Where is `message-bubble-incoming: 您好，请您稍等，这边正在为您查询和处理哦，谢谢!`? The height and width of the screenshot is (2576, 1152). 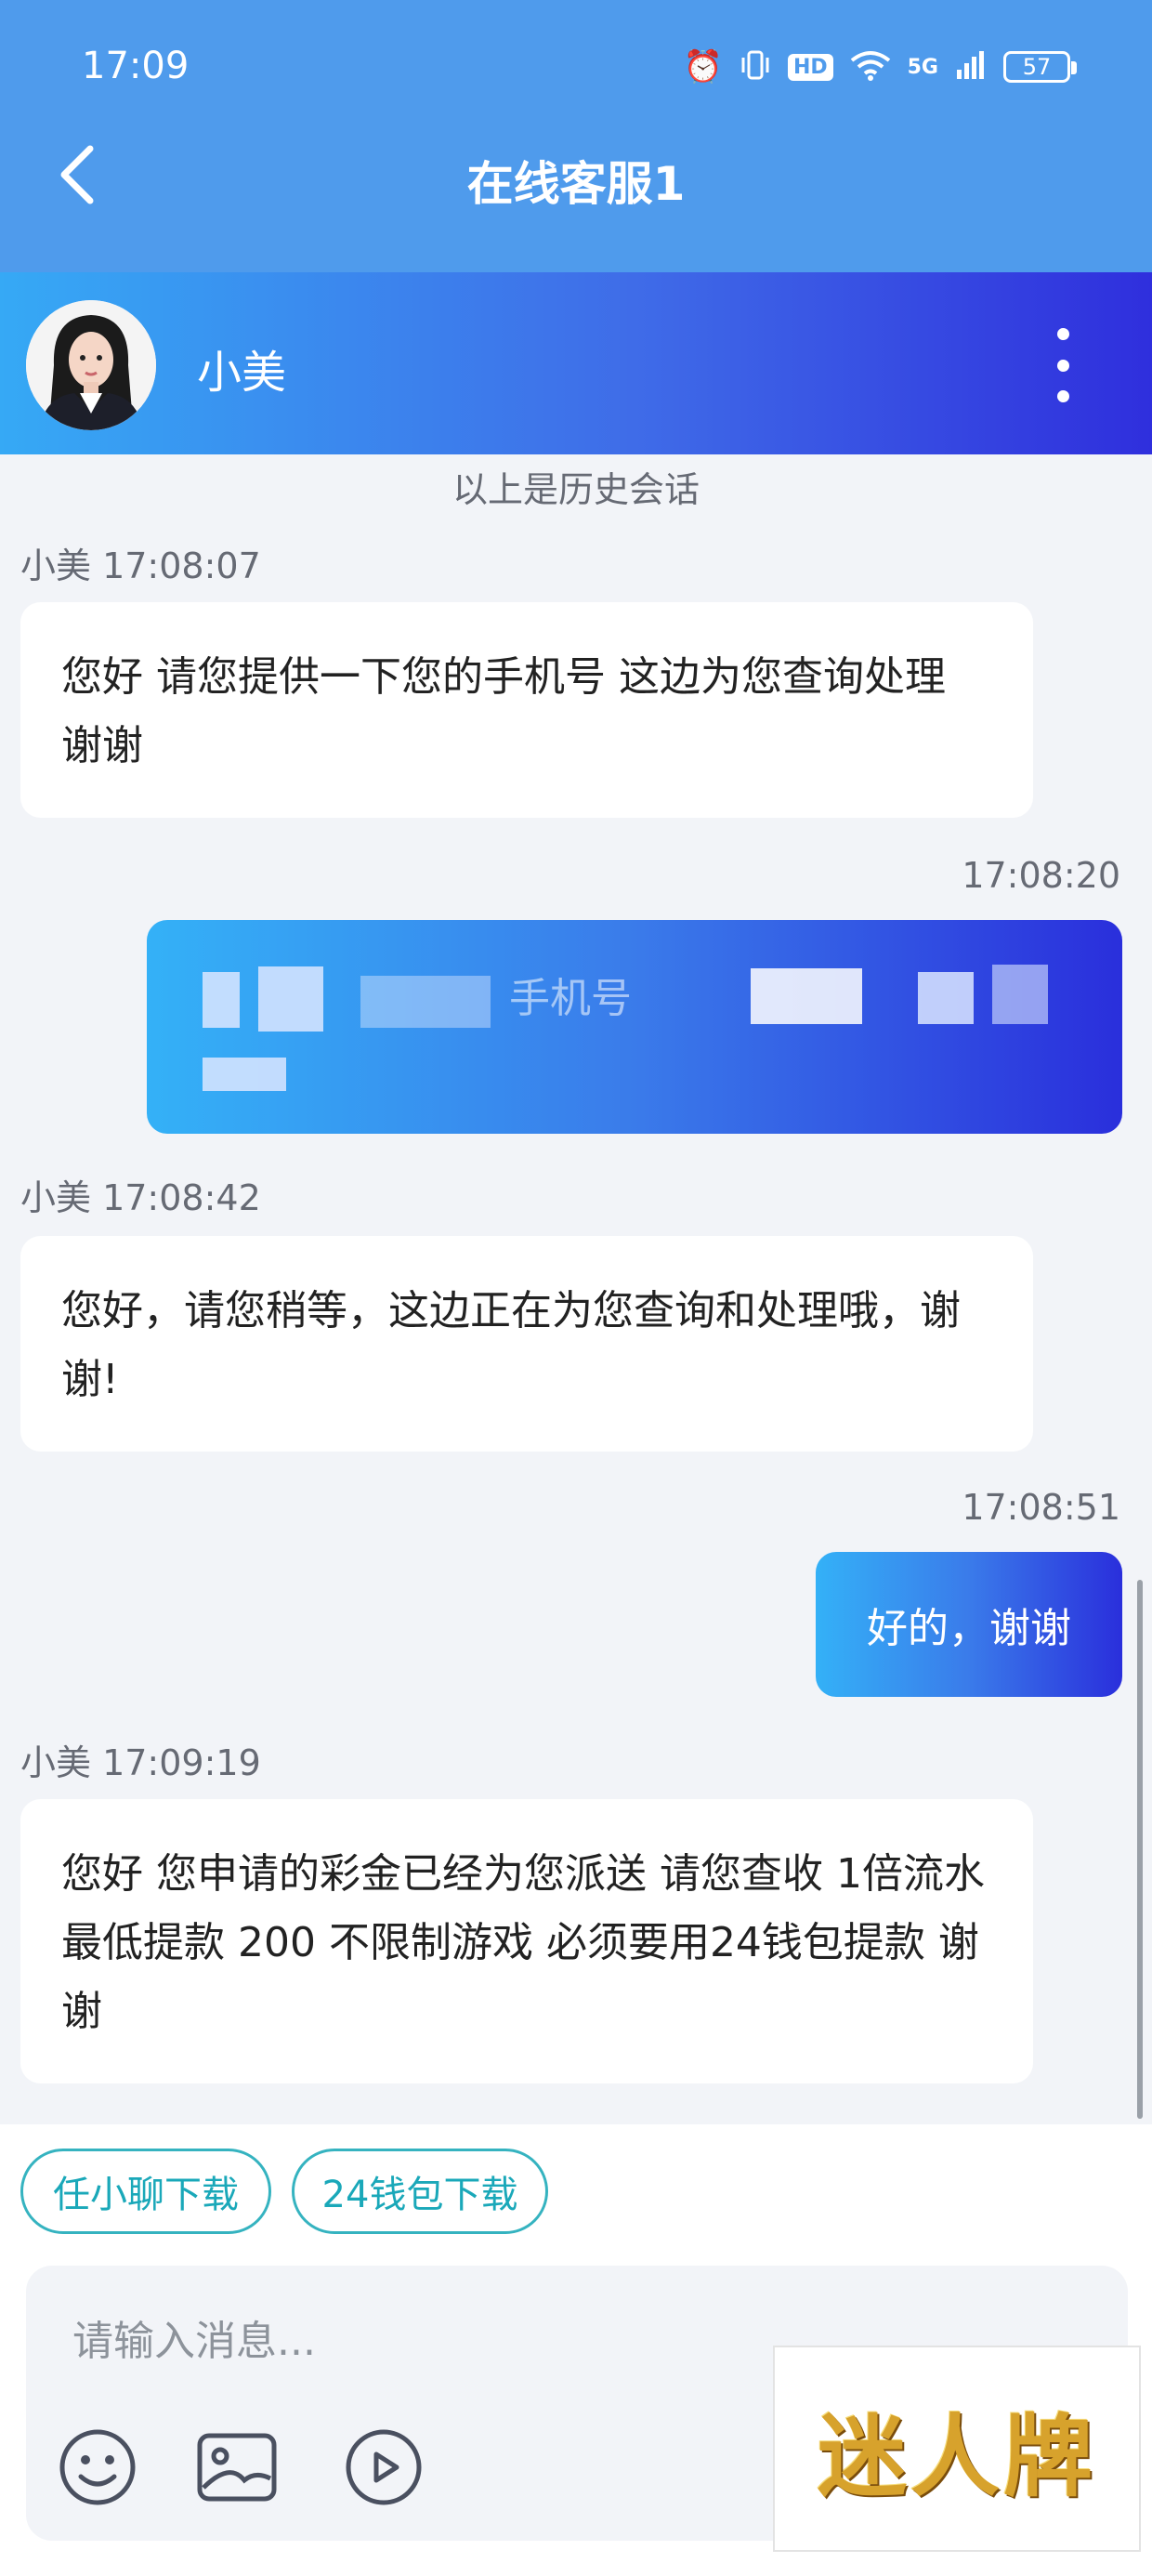 message-bubble-incoming: 您好，请您稍等，这边正在为您查询和处理哦，谢谢! is located at coordinates (526, 1344).